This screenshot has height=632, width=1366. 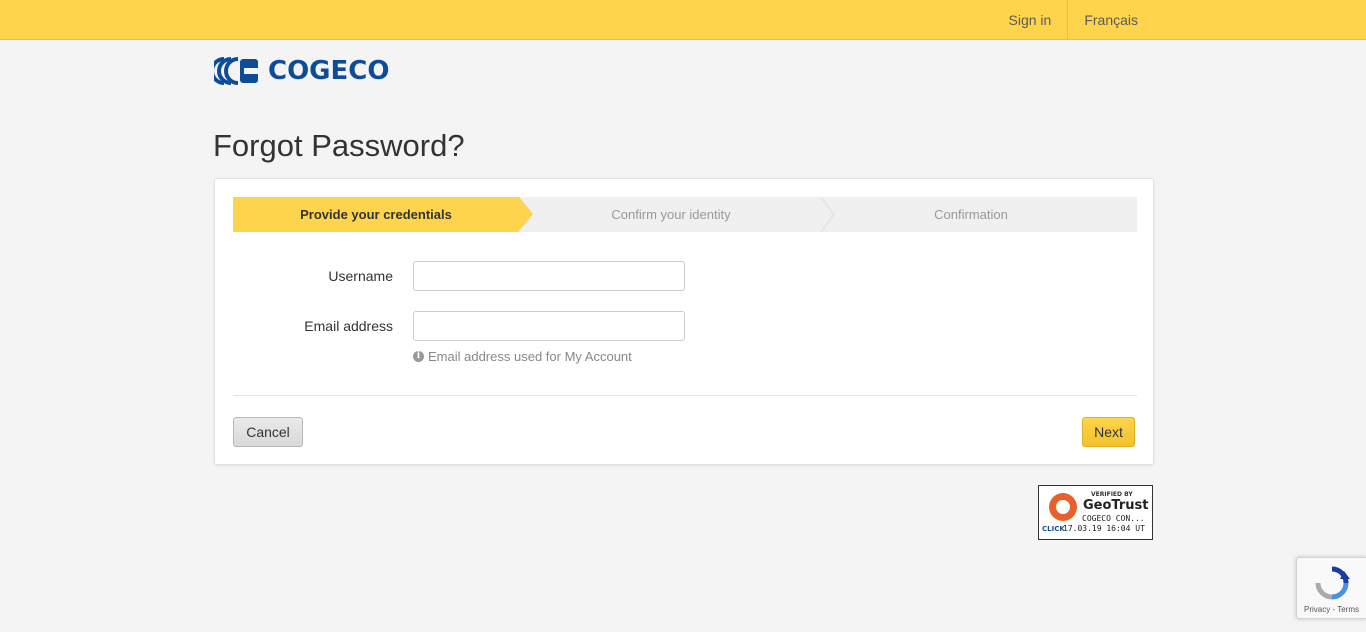 What do you see at coordinates (1110, 20) in the screenshot?
I see `language-link: Français` at bounding box center [1110, 20].